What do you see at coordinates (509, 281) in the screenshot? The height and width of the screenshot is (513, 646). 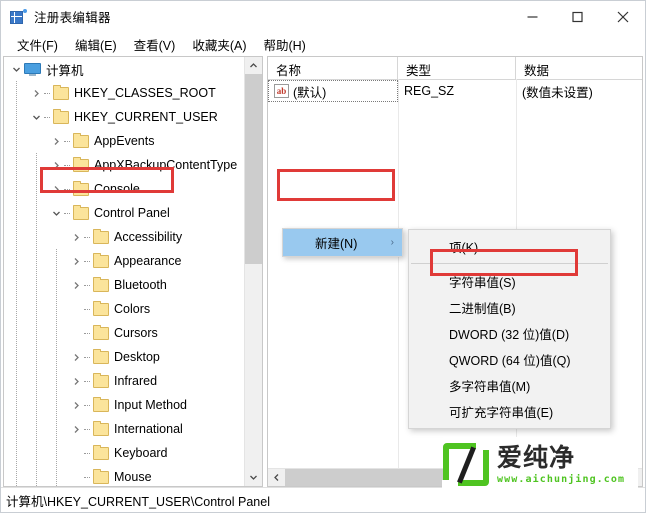 I see `submenu-item-string-value: 字符串值(S)` at bounding box center [509, 281].